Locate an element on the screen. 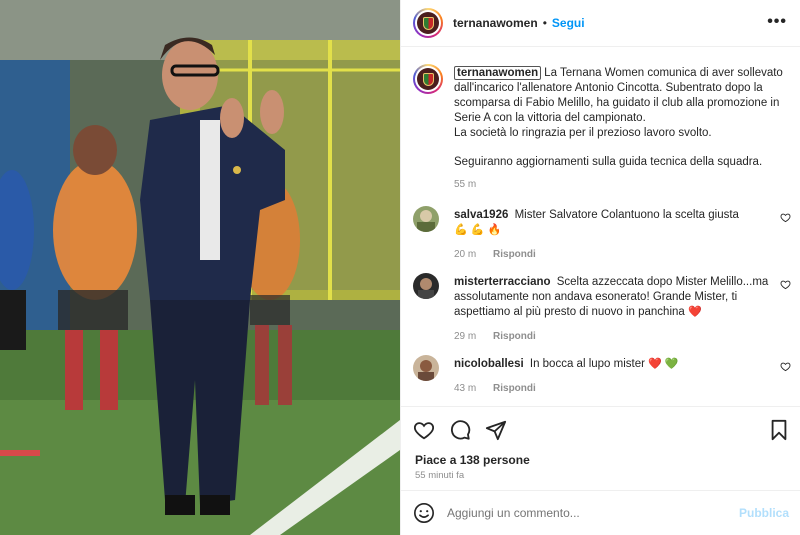  post-age: 55 minuti fa is located at coordinates (439, 475).